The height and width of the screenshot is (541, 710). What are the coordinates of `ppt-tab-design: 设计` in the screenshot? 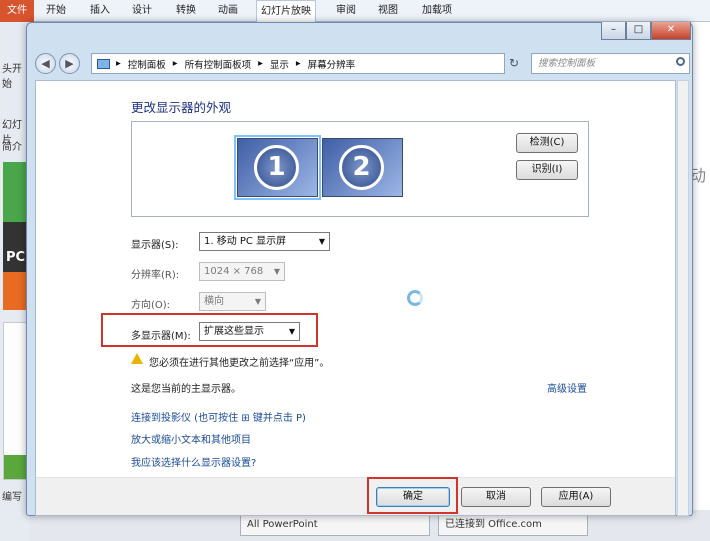 It's located at (142, 11).